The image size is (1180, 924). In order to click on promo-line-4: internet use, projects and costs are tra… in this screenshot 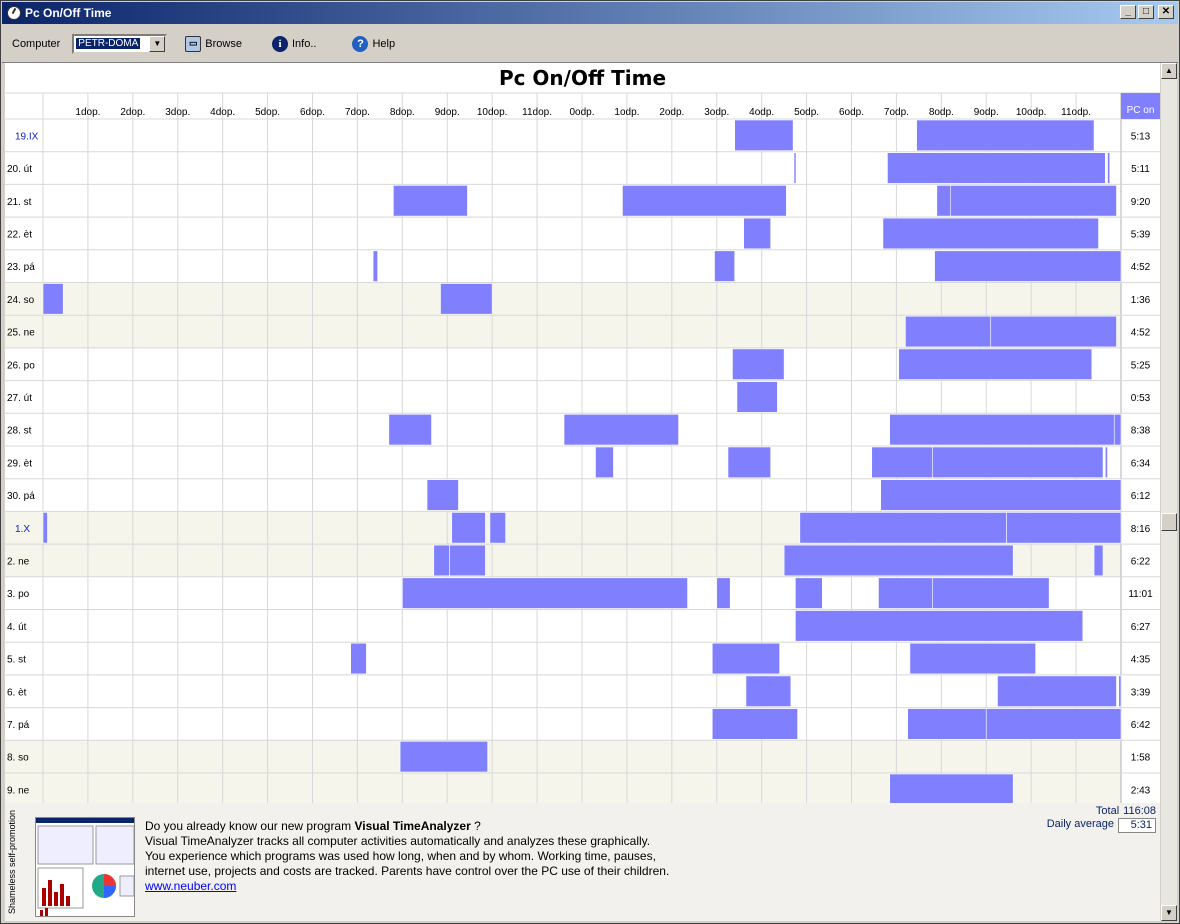, I will do `click(407, 871)`.